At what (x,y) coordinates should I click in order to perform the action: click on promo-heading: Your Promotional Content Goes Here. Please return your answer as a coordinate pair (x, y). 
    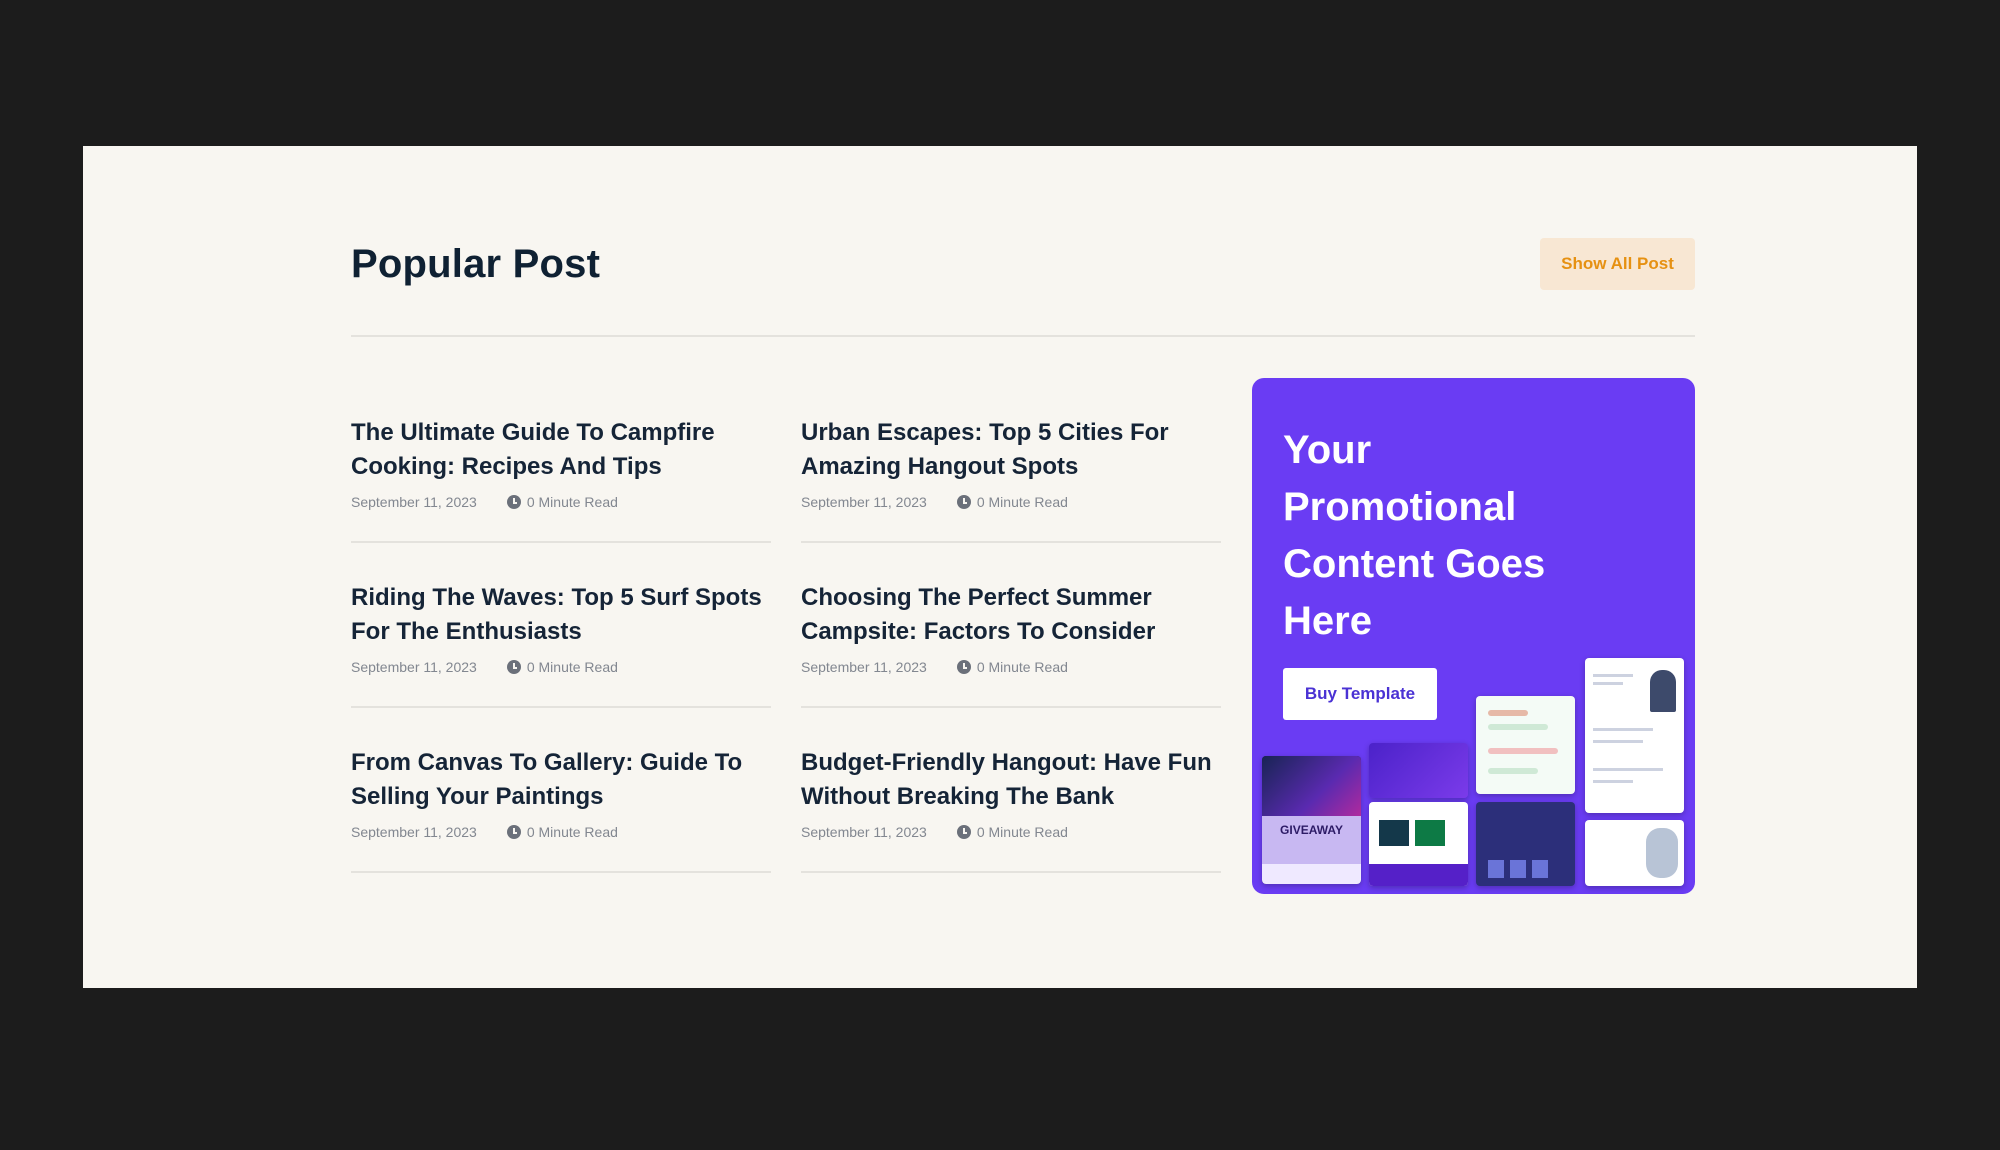
    Looking at the image, I should click on (1414, 535).